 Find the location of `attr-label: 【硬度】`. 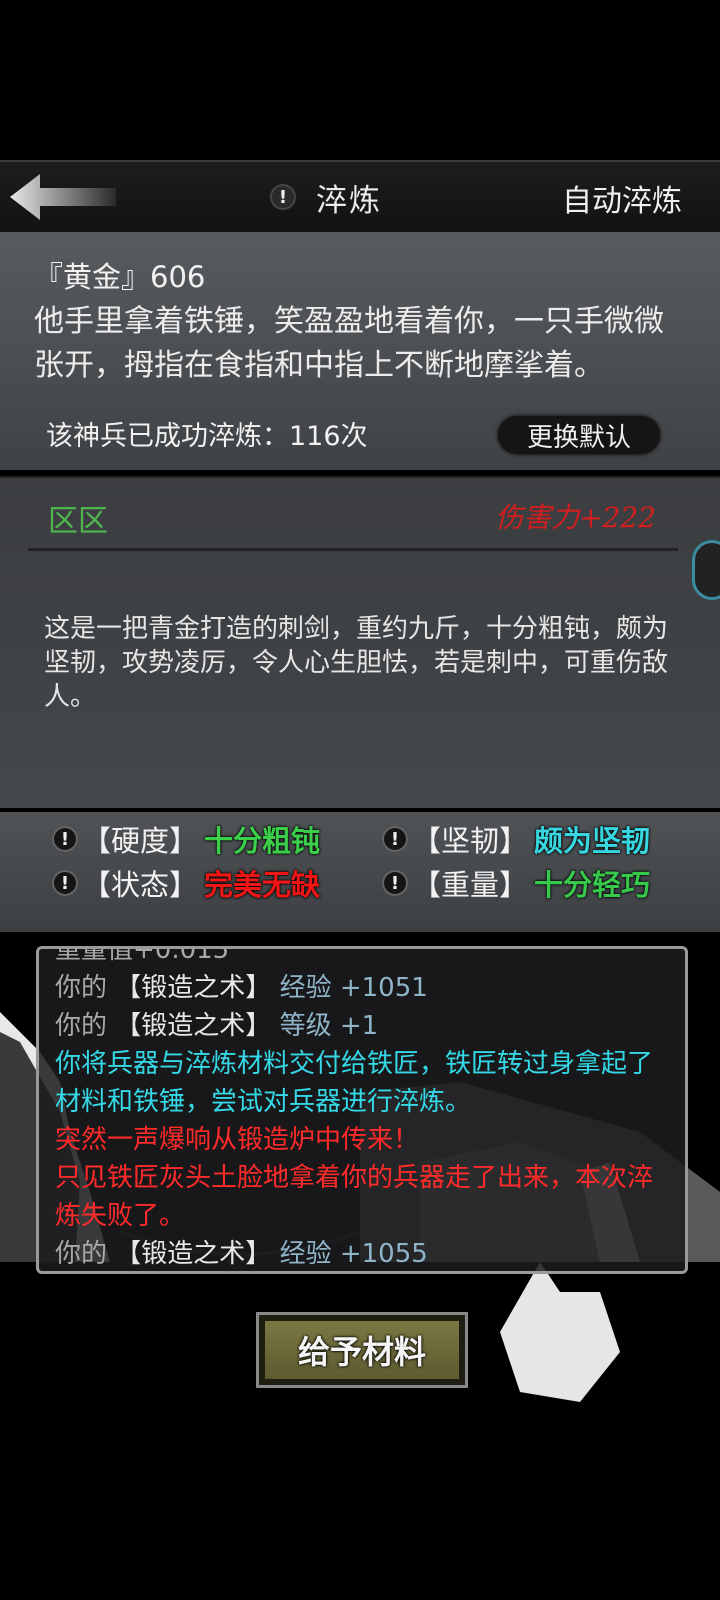

attr-label: 【硬度】 is located at coordinates (140, 841).